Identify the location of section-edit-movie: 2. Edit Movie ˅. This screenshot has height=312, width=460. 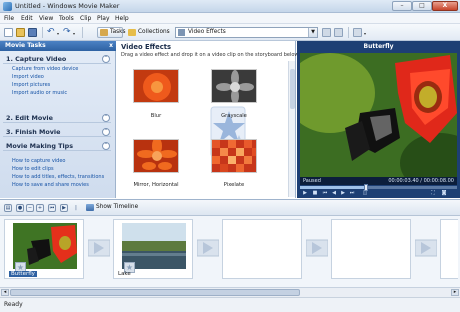
(57, 118).